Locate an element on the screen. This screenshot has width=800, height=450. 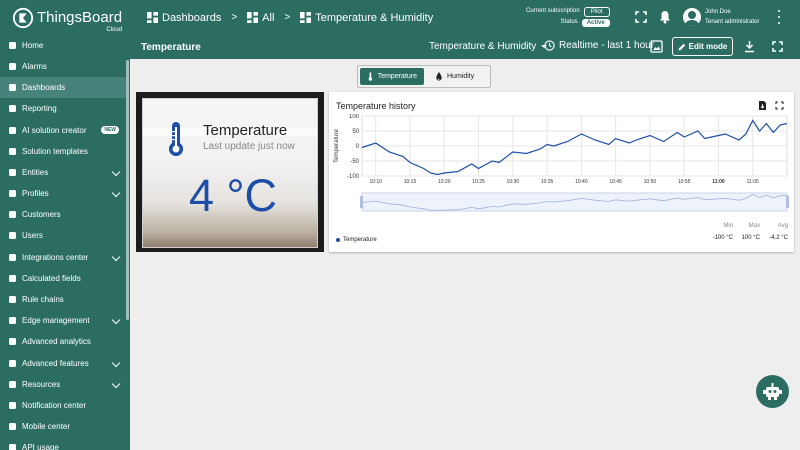
clock-icon is located at coordinates (549, 45).